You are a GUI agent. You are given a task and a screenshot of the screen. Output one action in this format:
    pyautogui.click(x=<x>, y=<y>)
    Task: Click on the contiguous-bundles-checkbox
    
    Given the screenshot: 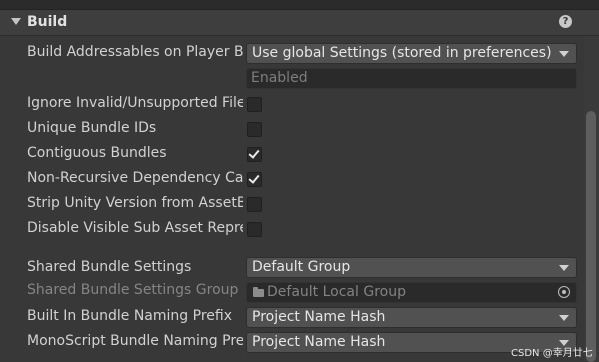 What is the action you would take?
    pyautogui.click(x=254, y=154)
    